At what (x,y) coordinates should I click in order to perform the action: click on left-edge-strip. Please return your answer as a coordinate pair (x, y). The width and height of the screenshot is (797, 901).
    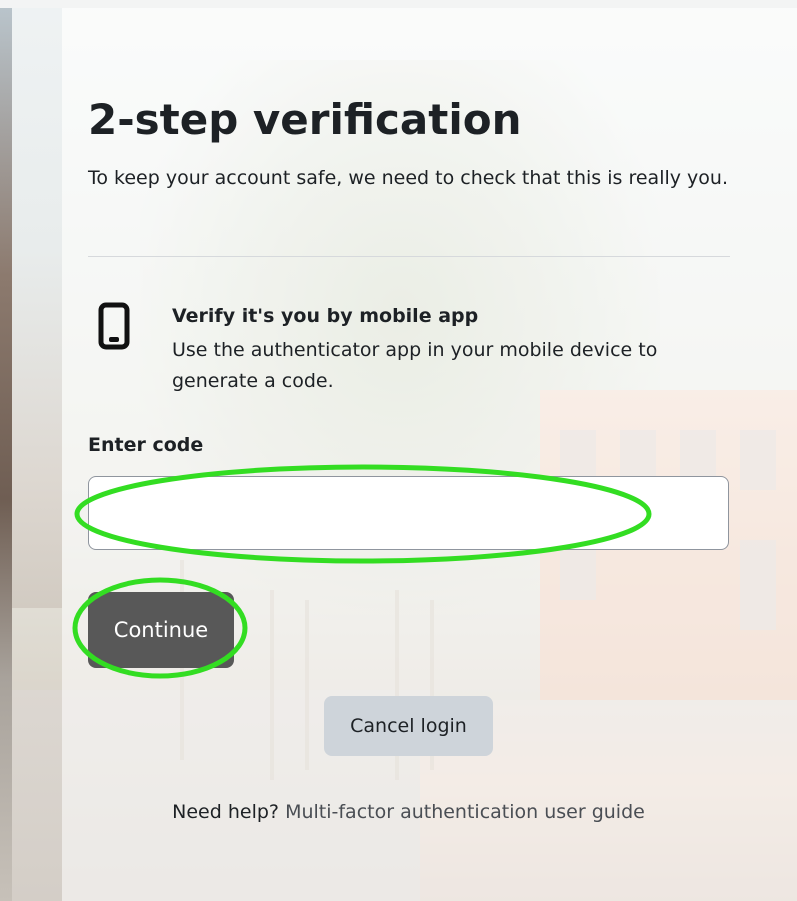
    Looking at the image, I should click on (6, 454).